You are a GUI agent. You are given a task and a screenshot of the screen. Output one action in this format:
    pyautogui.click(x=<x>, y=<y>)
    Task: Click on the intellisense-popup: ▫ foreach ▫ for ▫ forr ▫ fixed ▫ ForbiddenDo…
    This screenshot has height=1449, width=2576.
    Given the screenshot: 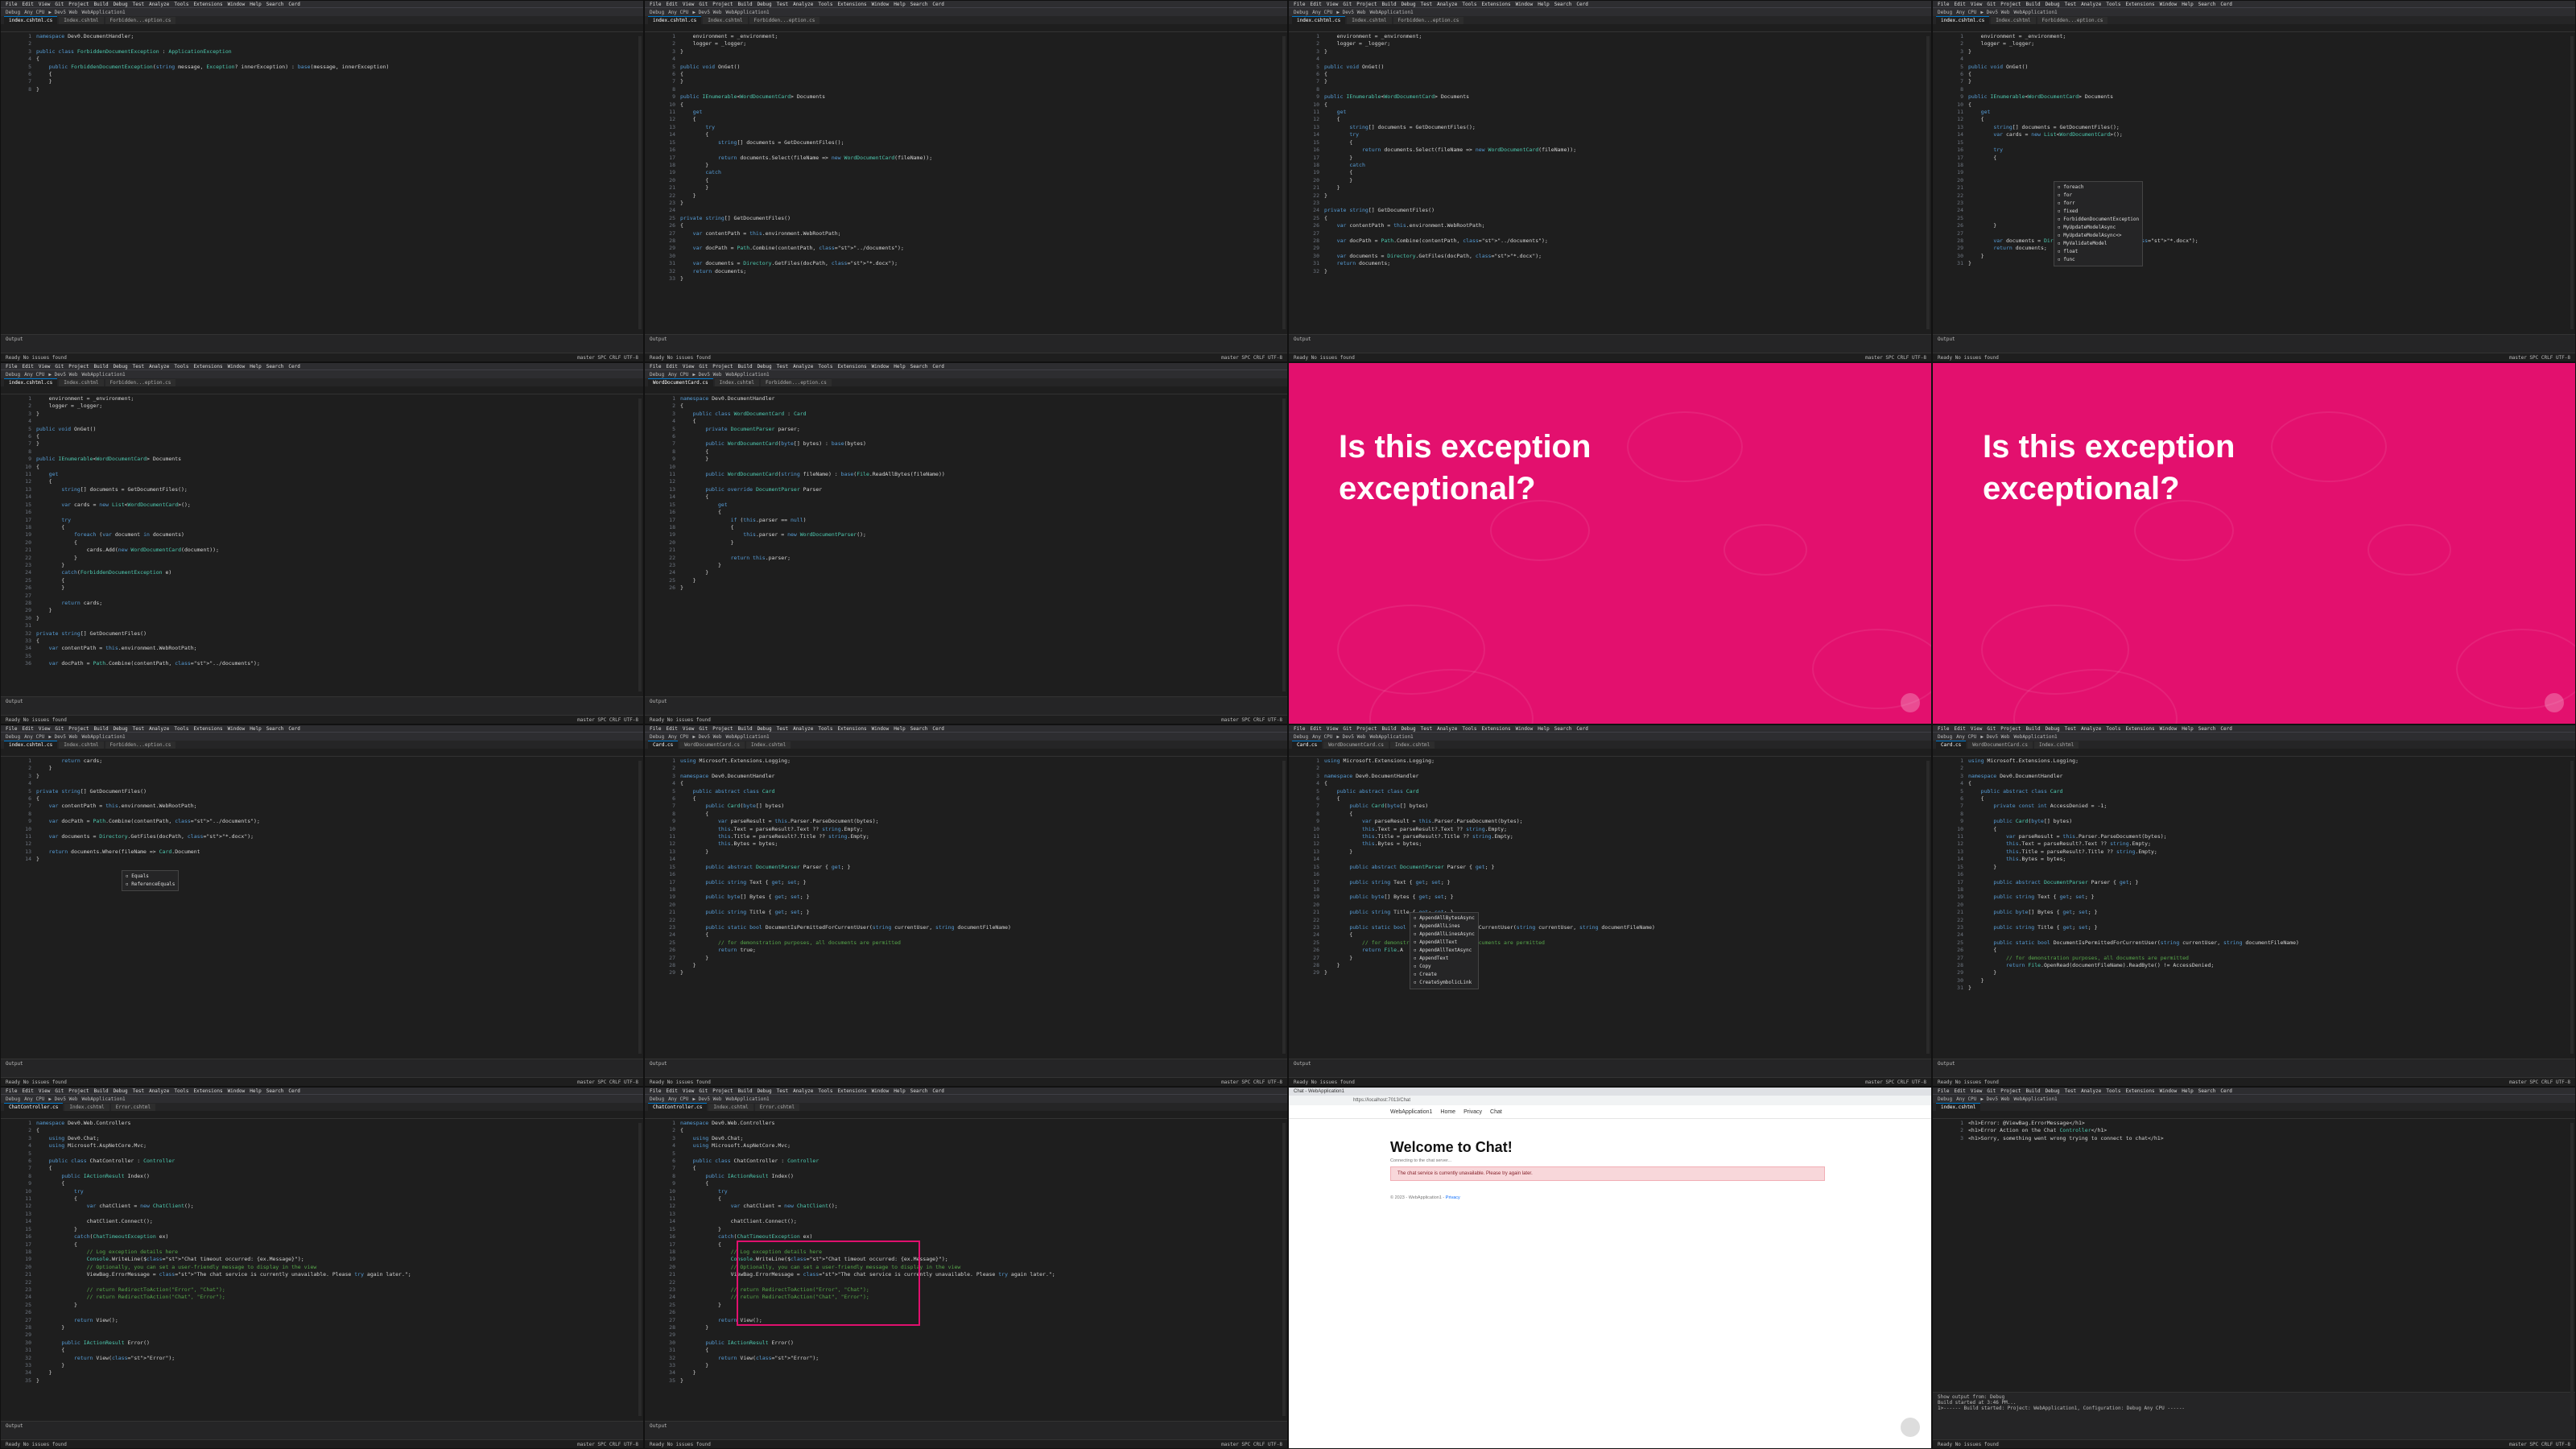 What is the action you would take?
    pyautogui.click(x=2099, y=223)
    